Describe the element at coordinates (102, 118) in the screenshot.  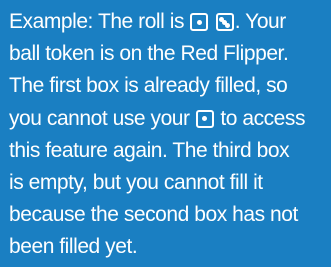
I see `example-line-4-start: you cannot use your` at that location.